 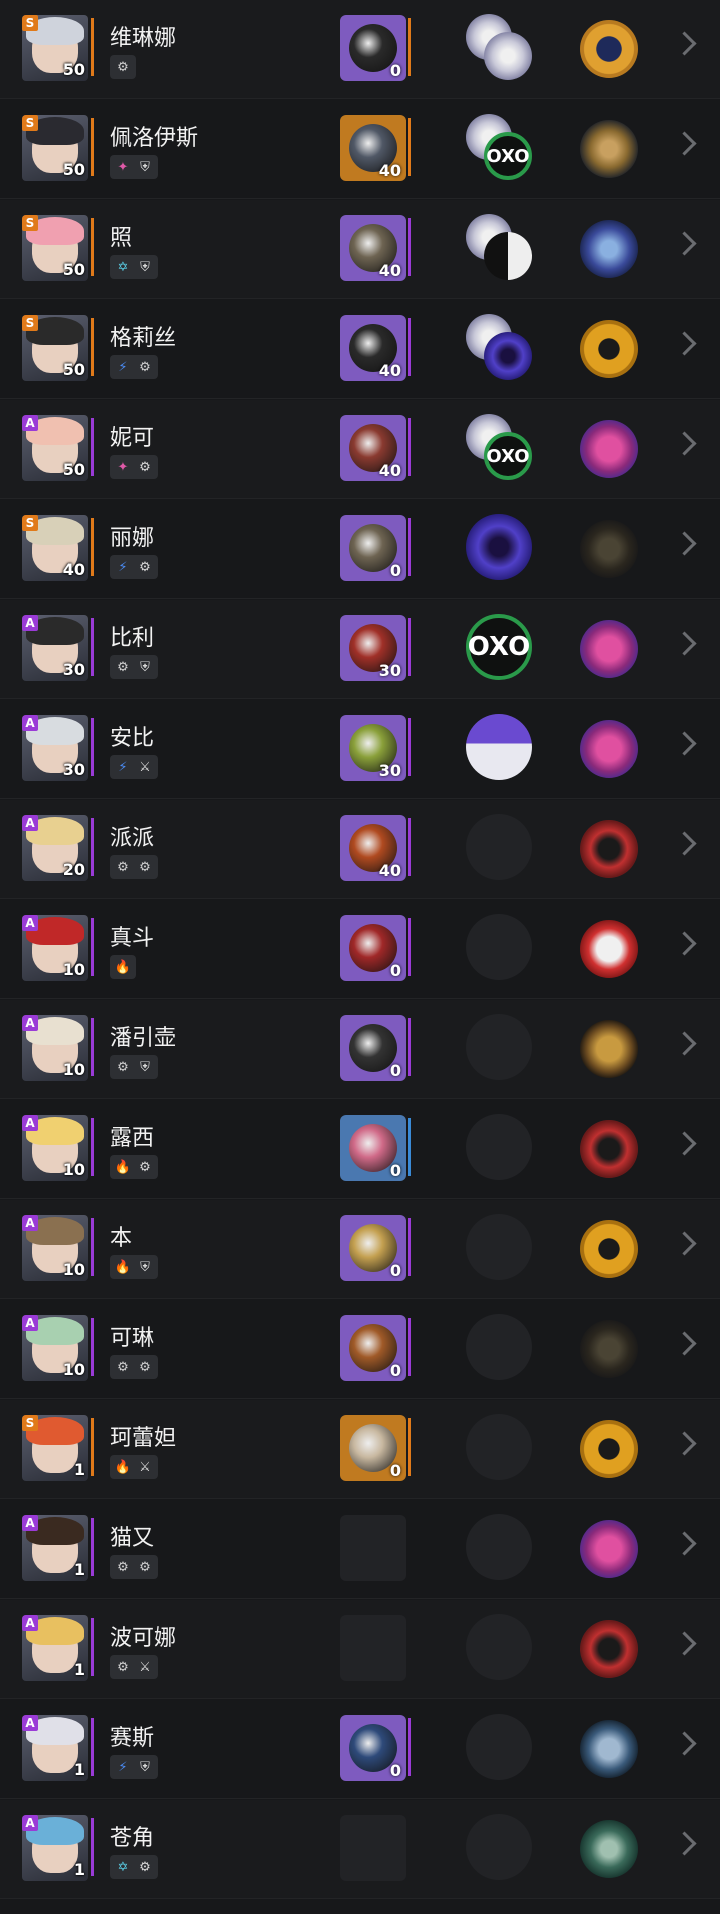 What do you see at coordinates (30, 223) in the screenshot?
I see `rank-badge: S` at bounding box center [30, 223].